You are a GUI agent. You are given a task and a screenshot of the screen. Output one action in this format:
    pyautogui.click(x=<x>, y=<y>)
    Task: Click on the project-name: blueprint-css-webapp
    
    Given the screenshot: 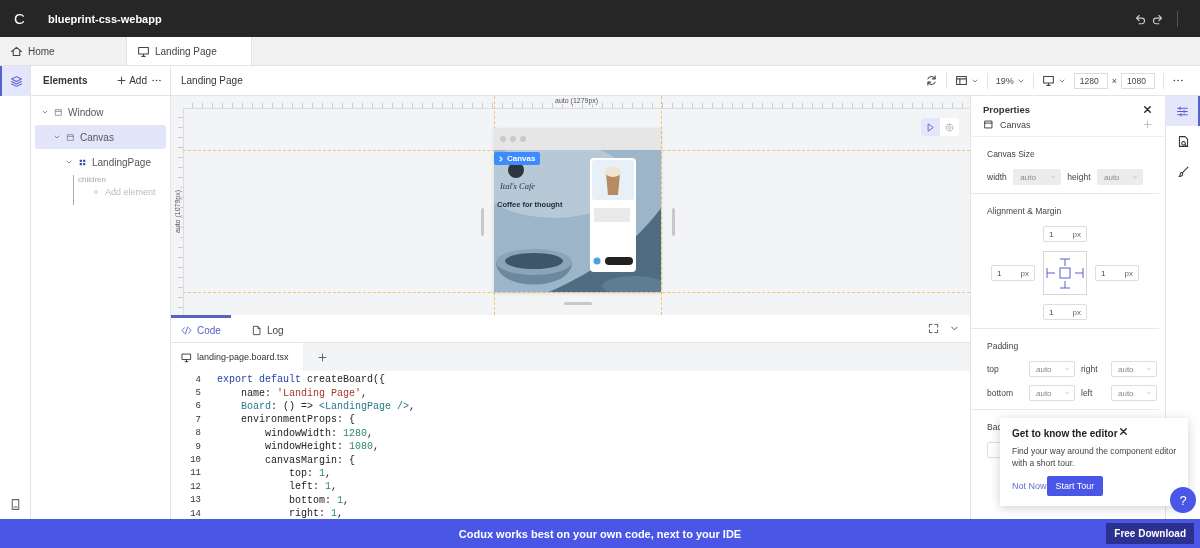 What is the action you would take?
    pyautogui.click(x=105, y=18)
    